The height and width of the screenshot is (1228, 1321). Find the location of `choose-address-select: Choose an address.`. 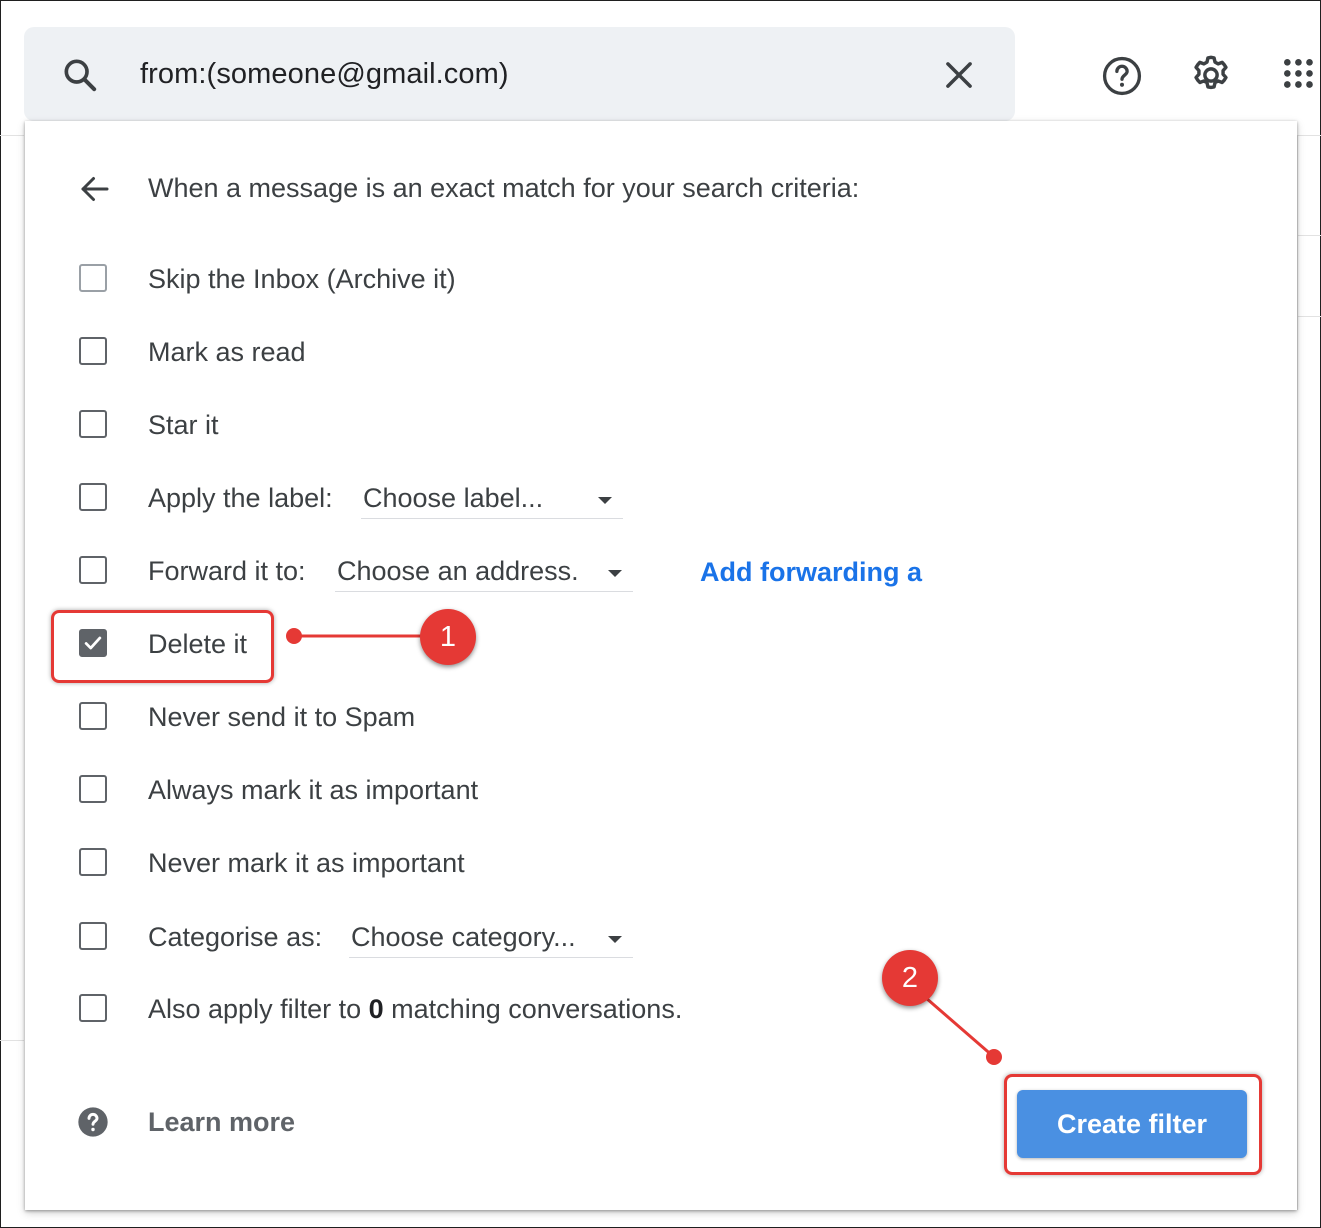

choose-address-select: Choose an address. is located at coordinates (484, 571).